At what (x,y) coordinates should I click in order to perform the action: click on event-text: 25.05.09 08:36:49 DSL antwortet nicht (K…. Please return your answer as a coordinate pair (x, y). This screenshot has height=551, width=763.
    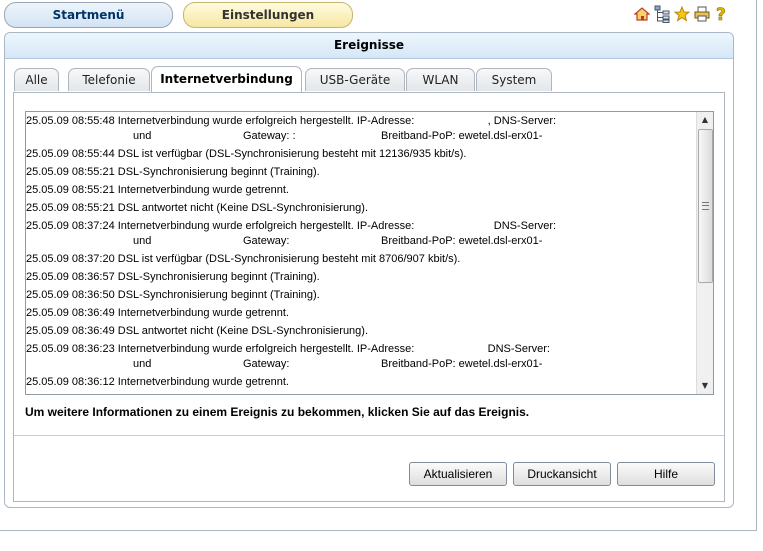
    Looking at the image, I should click on (197, 331).